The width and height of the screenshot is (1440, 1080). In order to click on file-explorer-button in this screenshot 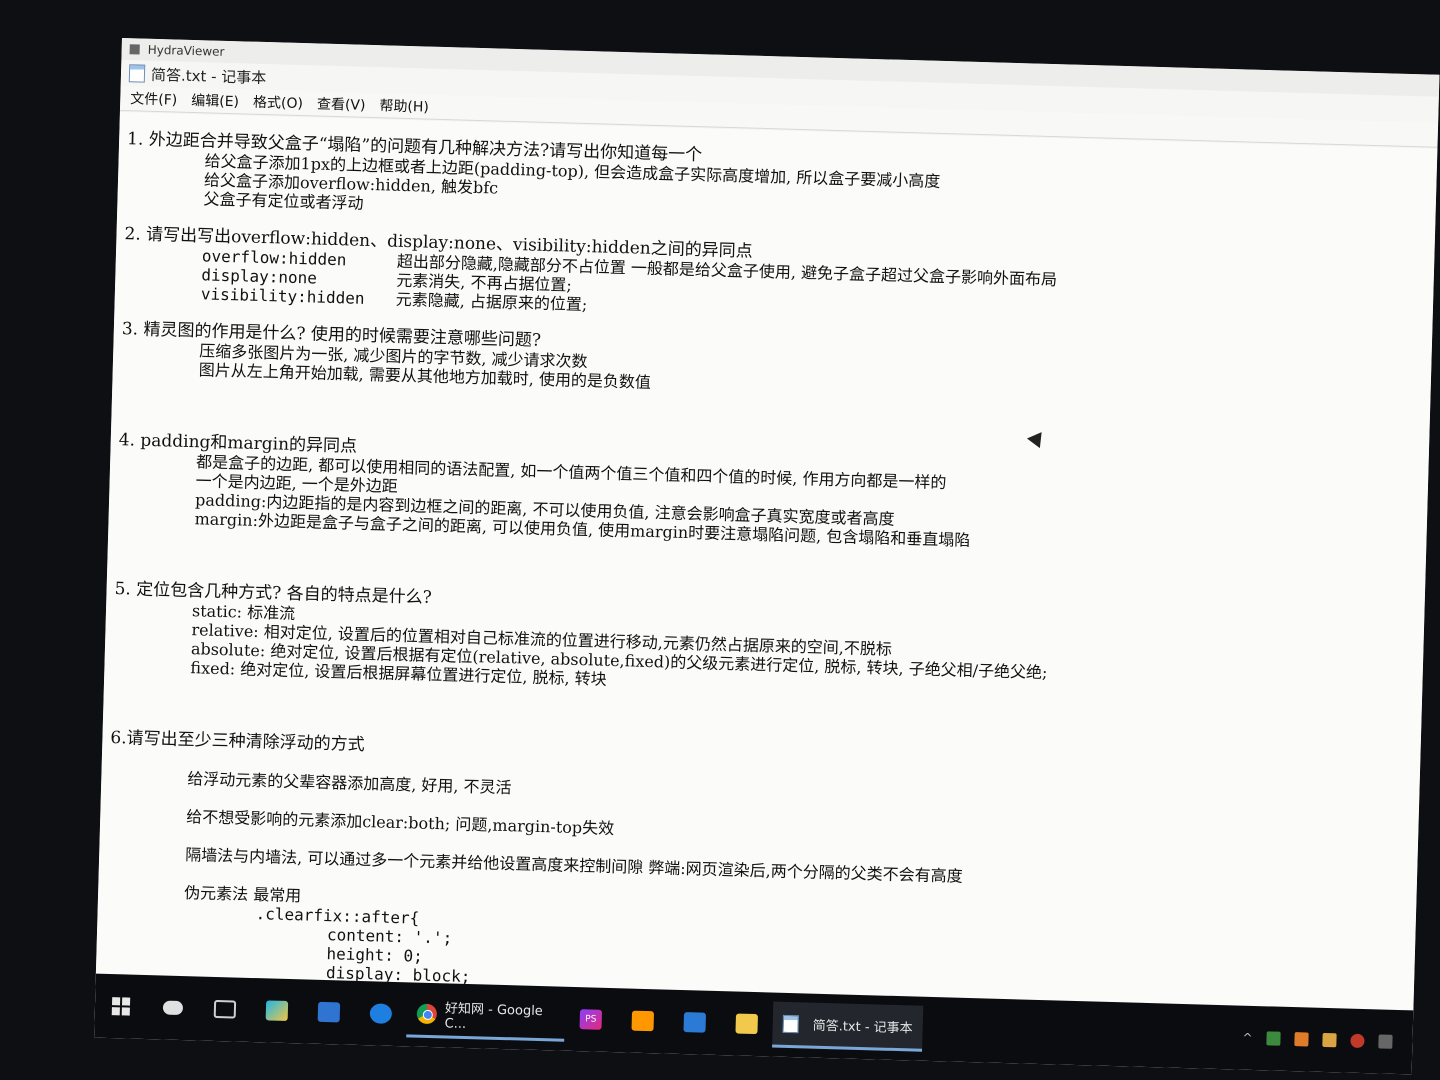, I will do `click(746, 1023)`.